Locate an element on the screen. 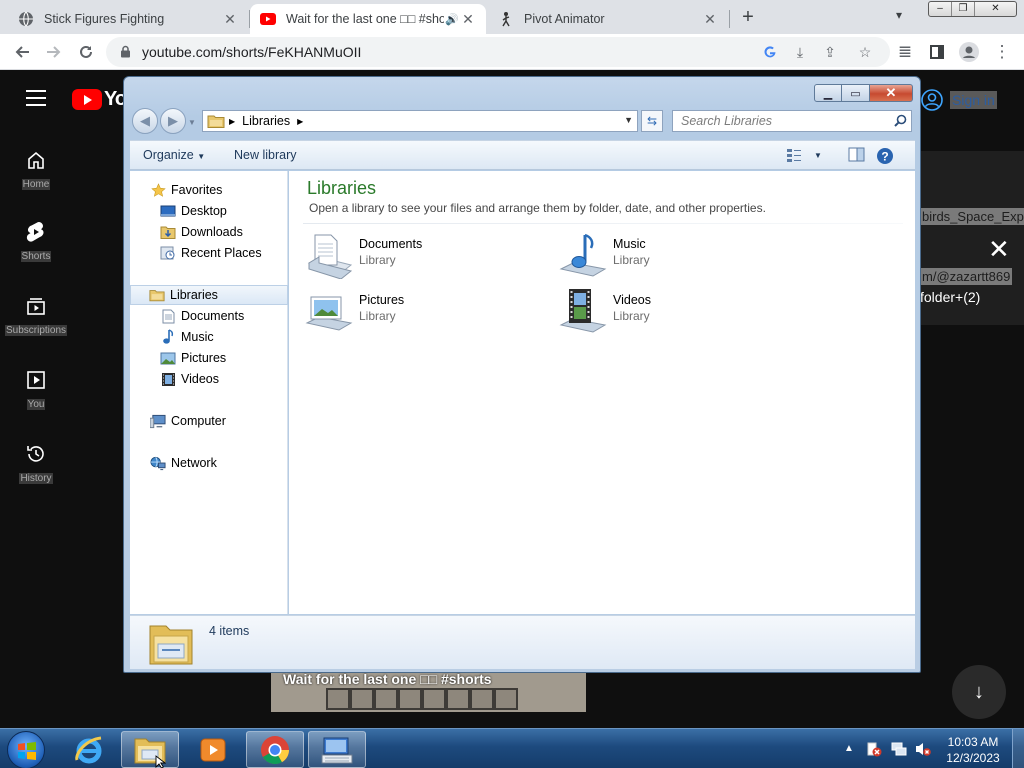 The width and height of the screenshot is (1024, 768). close-button: ✕ is located at coordinates (891, 93).